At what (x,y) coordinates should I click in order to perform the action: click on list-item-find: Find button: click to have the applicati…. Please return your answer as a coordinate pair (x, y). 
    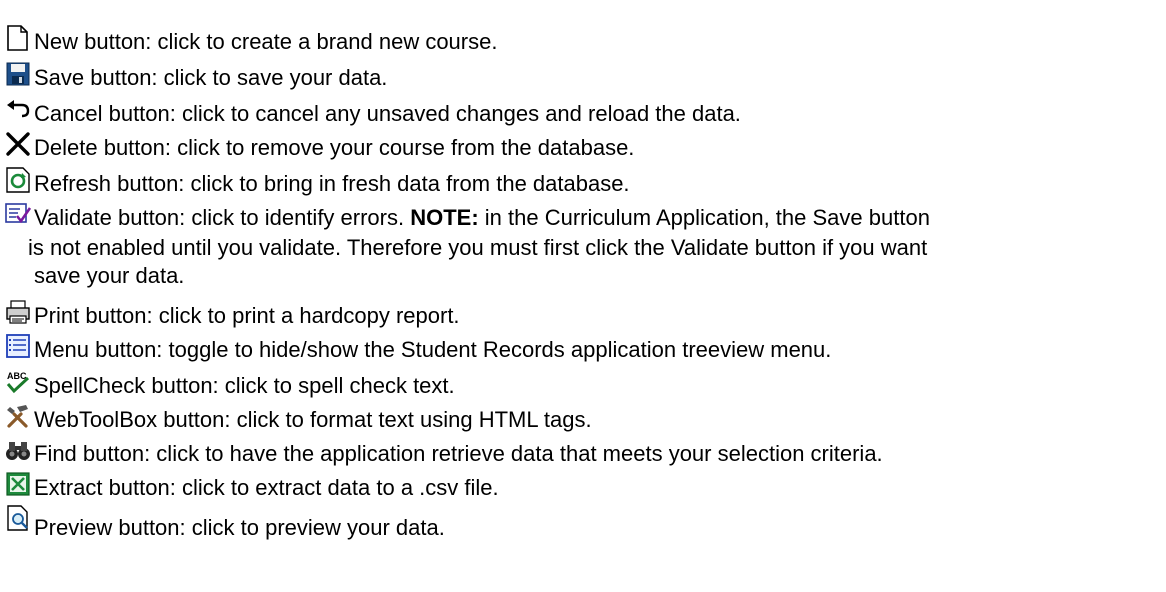
    Looking at the image, I should click on (443, 452).